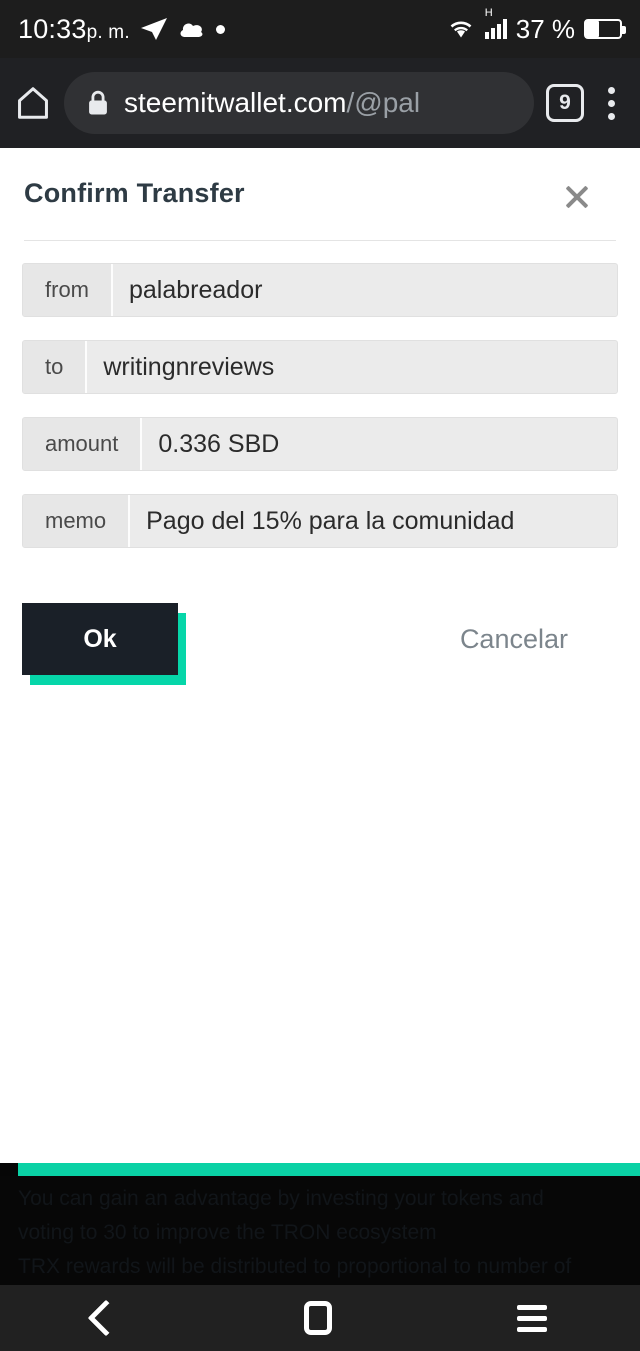  Describe the element at coordinates (106, 1318) in the screenshot. I see `back-chevron-icon` at that location.